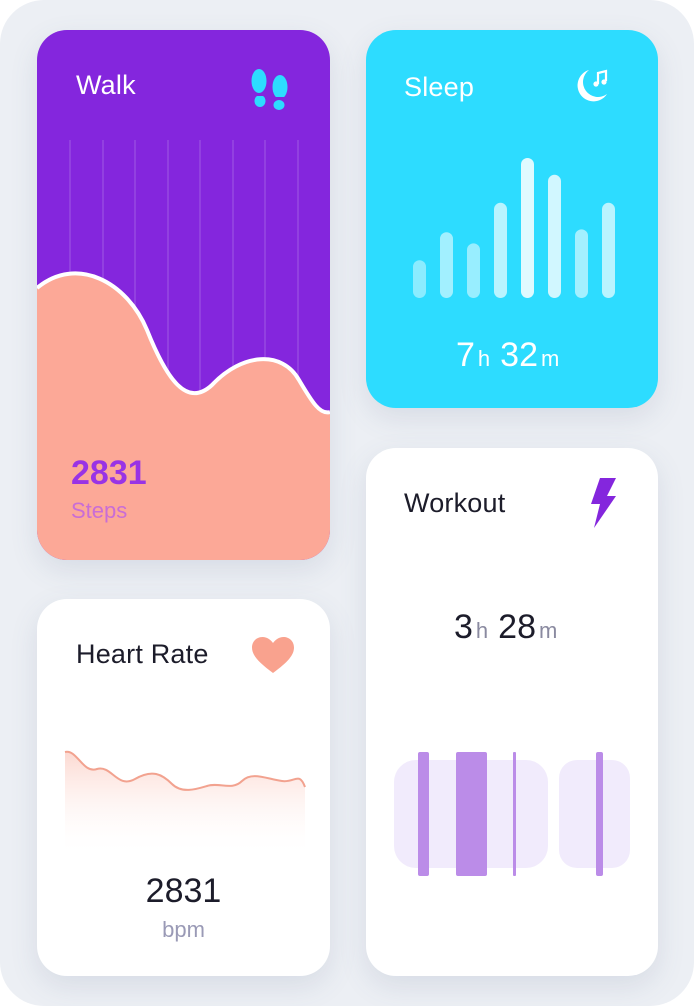 Image resolution: width=694 pixels, height=1006 pixels. I want to click on heart-rate-area, so click(185, 804).